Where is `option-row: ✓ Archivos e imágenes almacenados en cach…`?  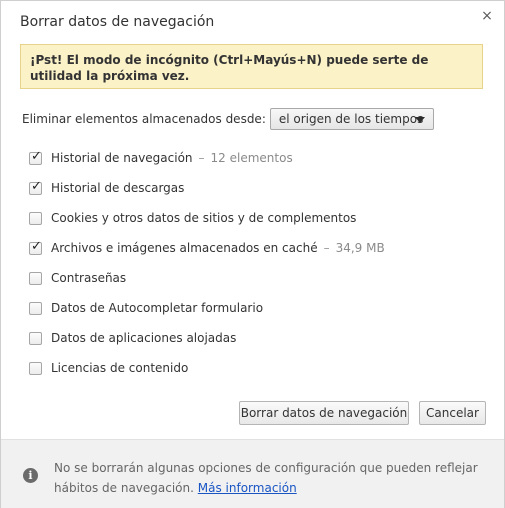 option-row: ✓ Archivos e imágenes almacenados en cach… is located at coordinates (249, 248).